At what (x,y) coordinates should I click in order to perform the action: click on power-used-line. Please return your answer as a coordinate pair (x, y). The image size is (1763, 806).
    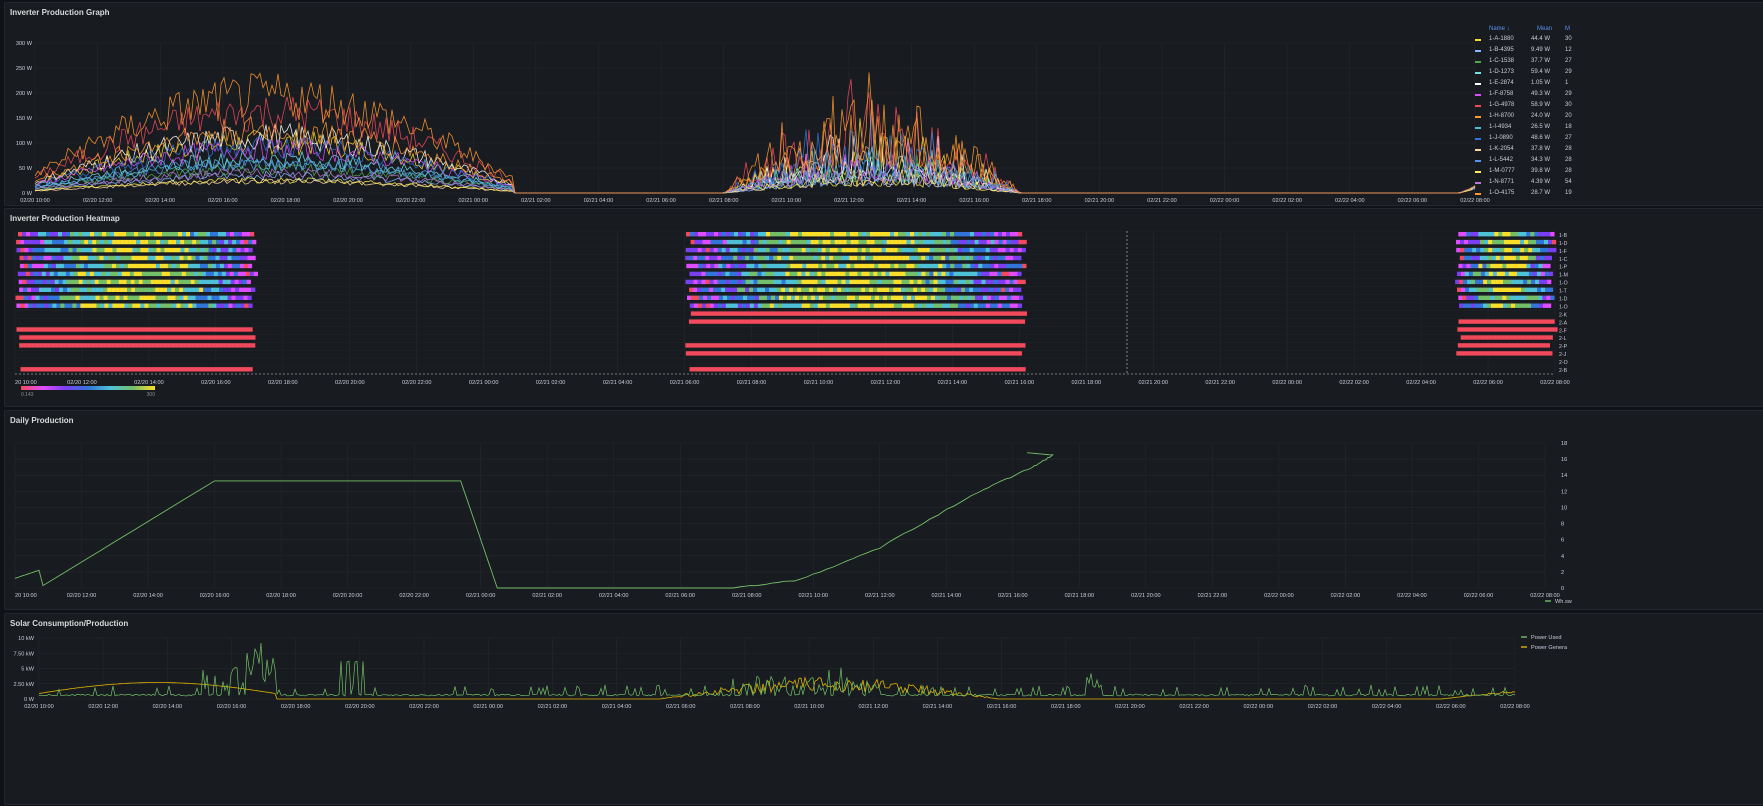
    Looking at the image, I should click on (777, 669).